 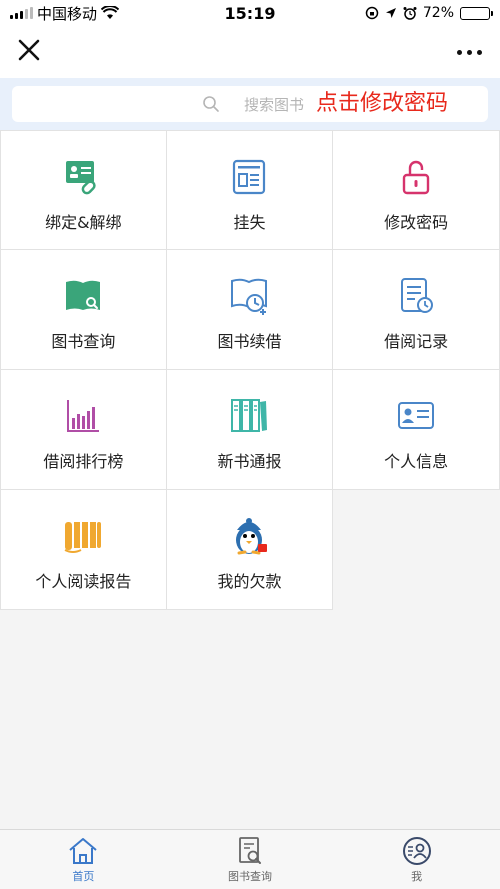 I want to click on grid-item-bind: 绑定&解绑, so click(x=83, y=190).